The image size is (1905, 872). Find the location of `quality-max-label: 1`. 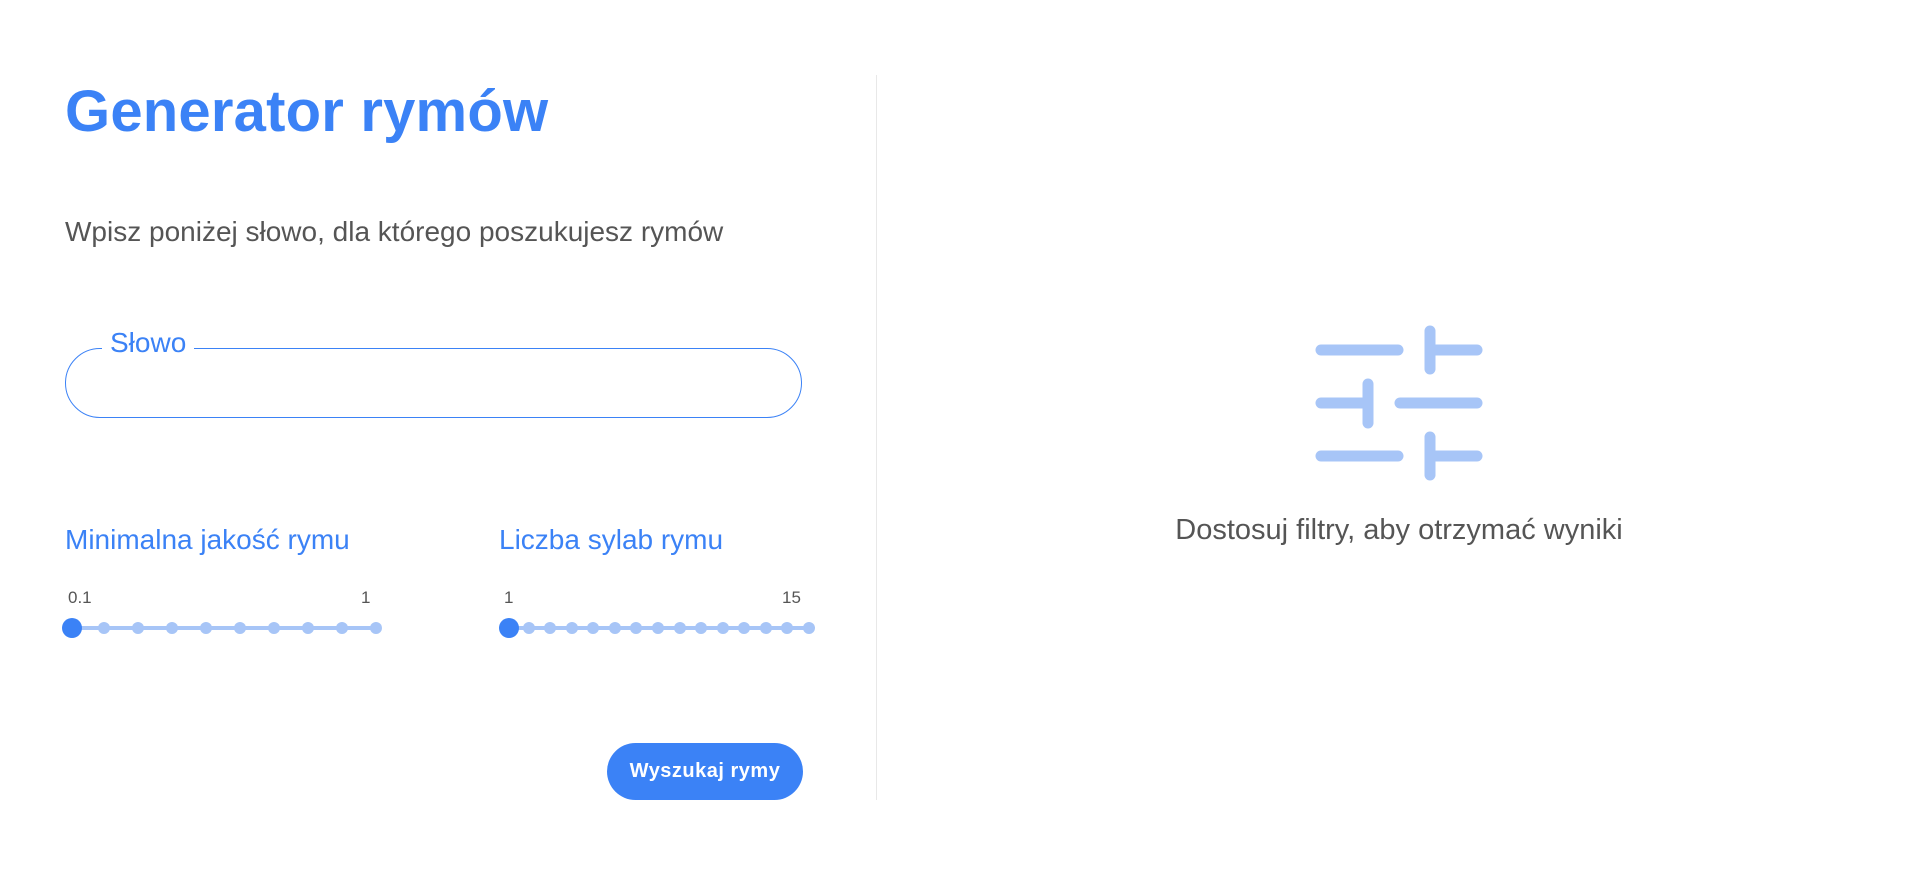

quality-max-label: 1 is located at coordinates (366, 597).